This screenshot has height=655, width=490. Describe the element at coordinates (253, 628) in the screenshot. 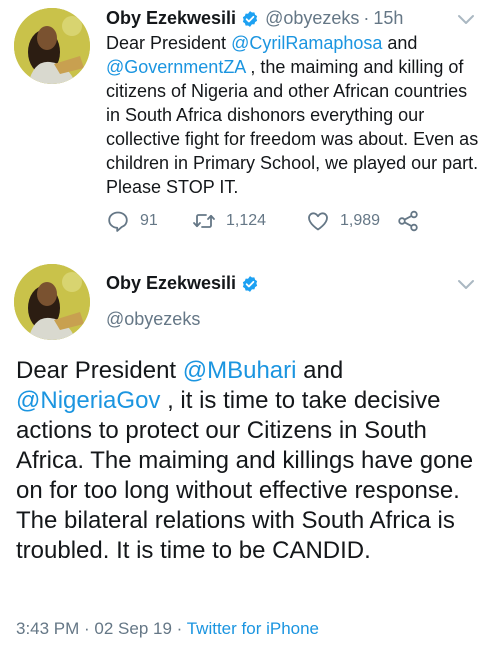

I see `tweet-source-link: Twitter for iPhone` at that location.